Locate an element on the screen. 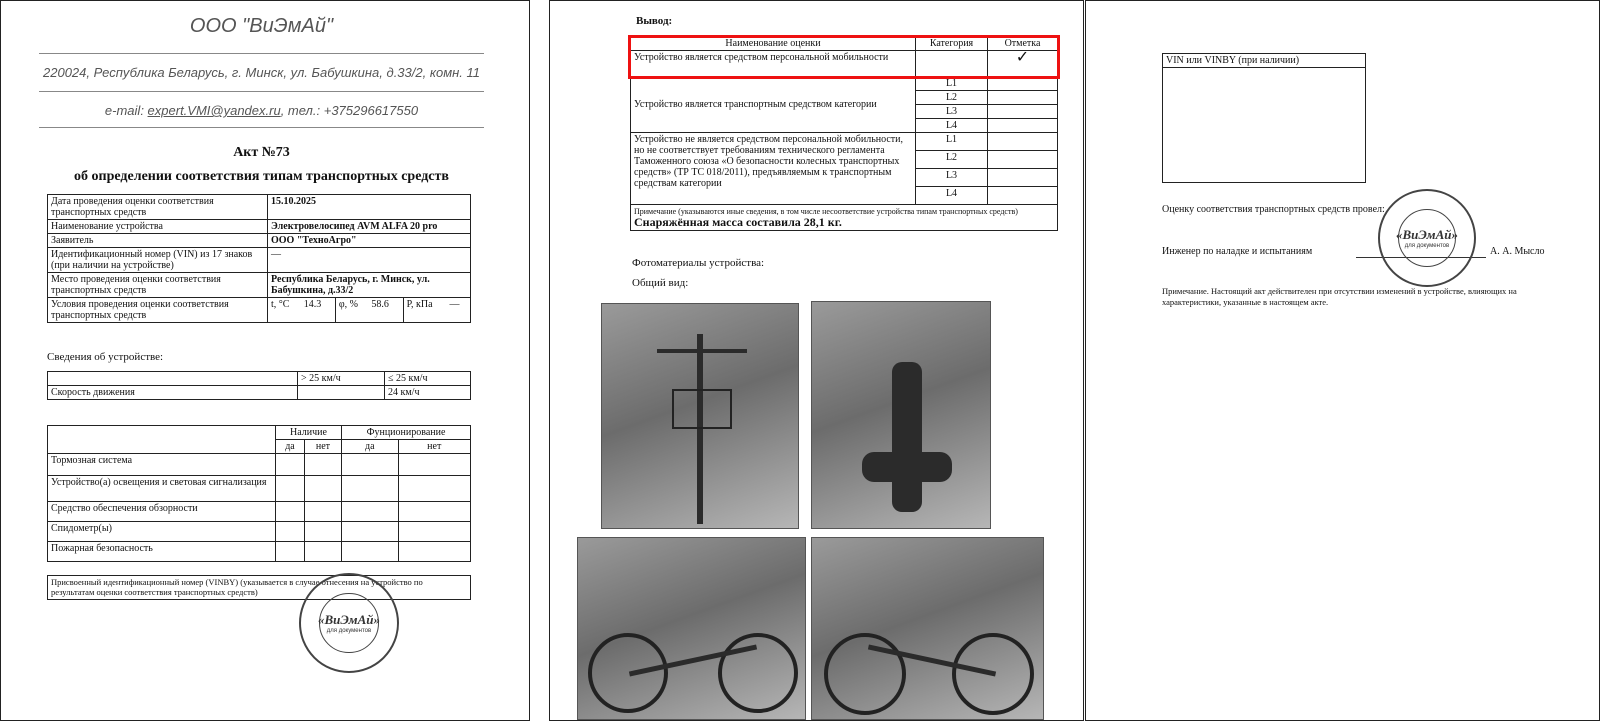 Image resolution: width=1600 pixels, height=721 pixels. conclusion-title: Вывод: is located at coordinates (654, 21).